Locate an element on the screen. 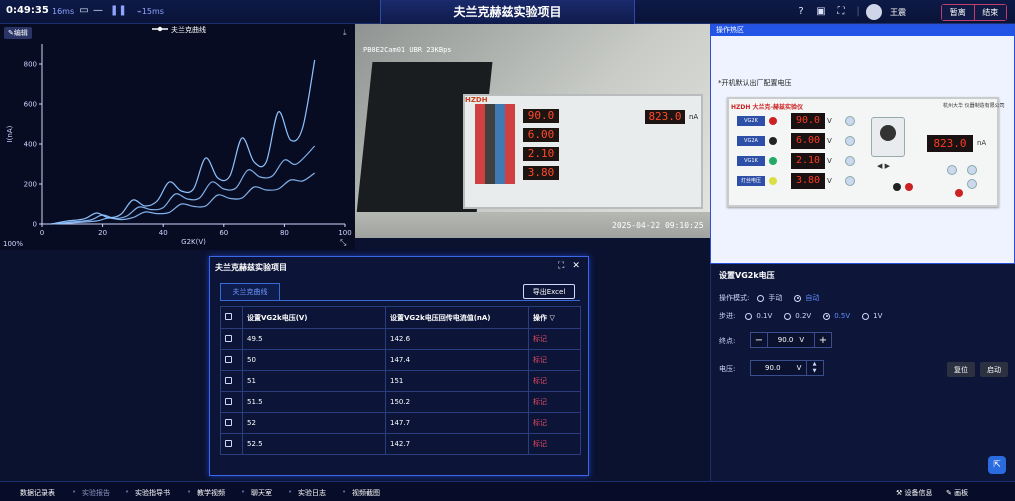  help-icon: ? is located at coordinates (801, 12).